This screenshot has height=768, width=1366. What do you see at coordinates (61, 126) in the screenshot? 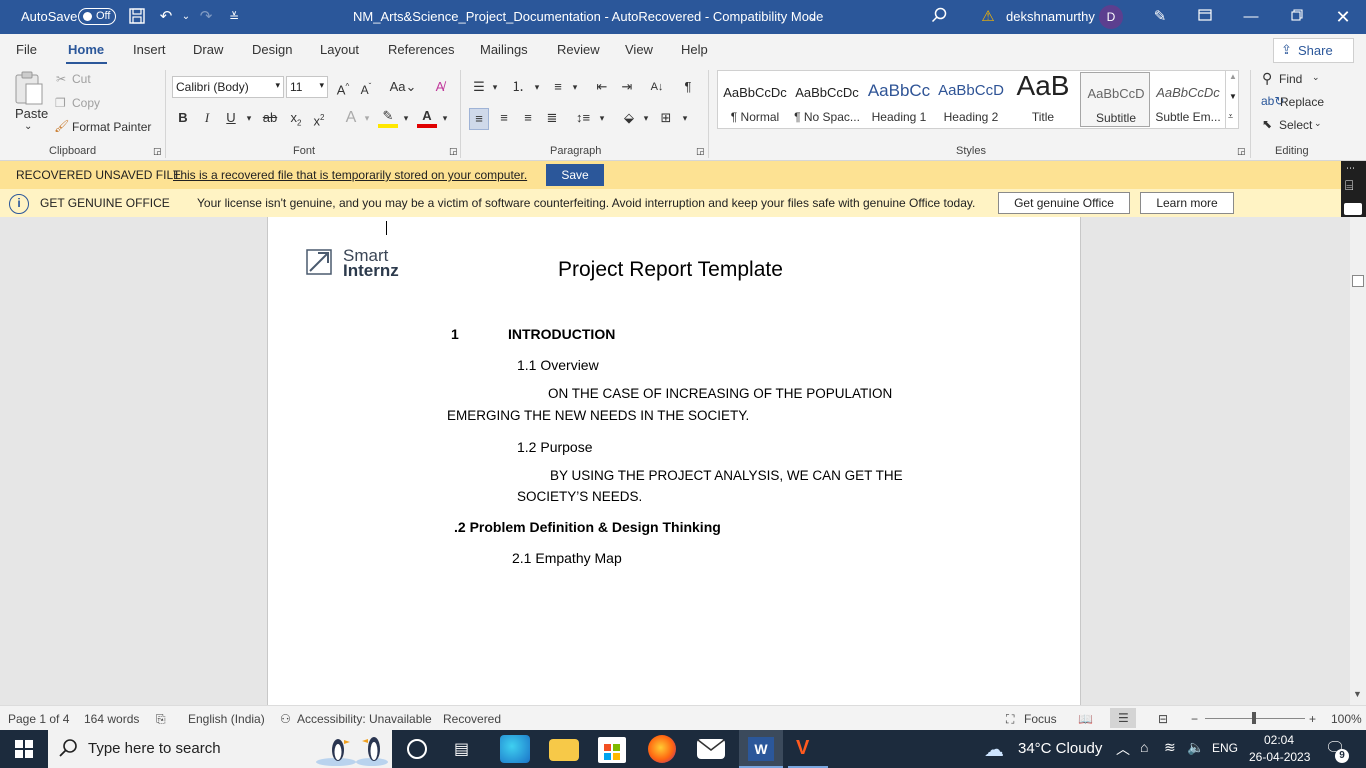
I see `format-painter-icon: 🖌` at bounding box center [61, 126].